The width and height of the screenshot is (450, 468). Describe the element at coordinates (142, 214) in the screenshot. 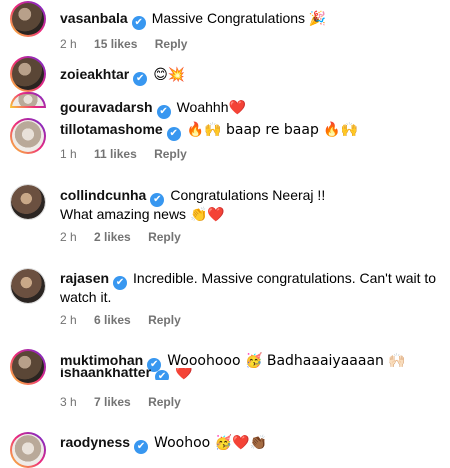

I see `comment-text-2: What amazing news 👏❤️` at that location.